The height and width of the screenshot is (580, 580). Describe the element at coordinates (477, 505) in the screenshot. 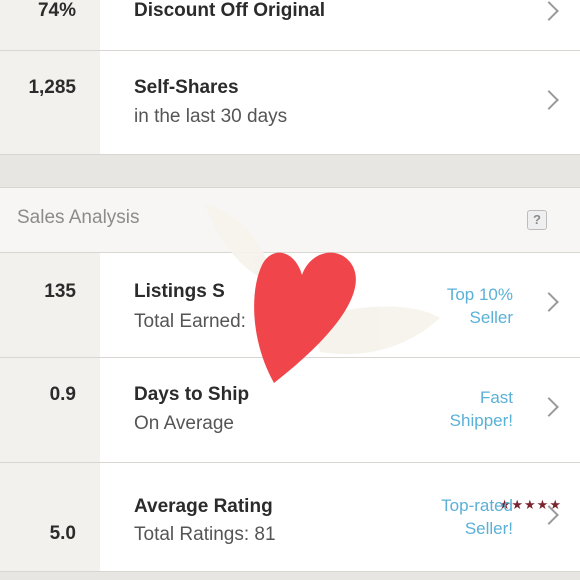

I see `badge-line: Top-rated` at that location.